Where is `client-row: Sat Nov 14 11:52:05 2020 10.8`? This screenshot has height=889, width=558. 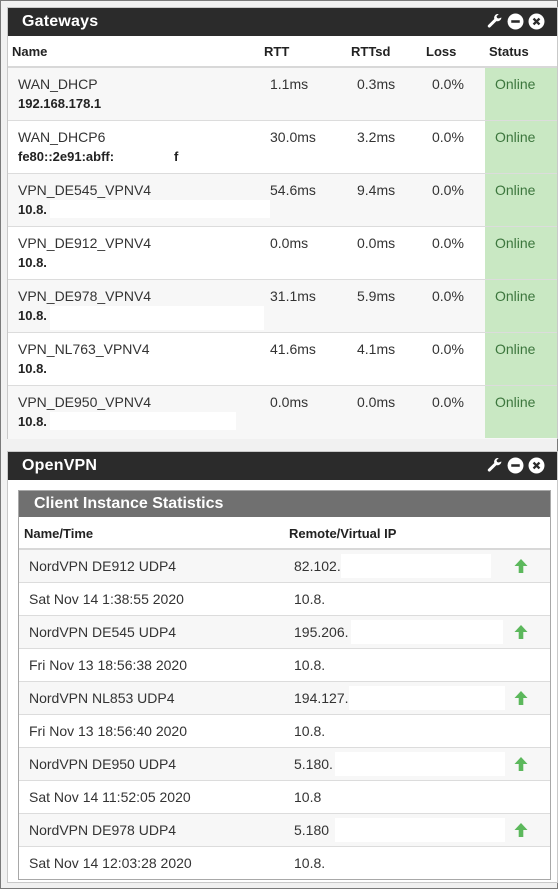
client-row: Sat Nov 14 11:52:05 2020 10.8 is located at coordinates (284, 797).